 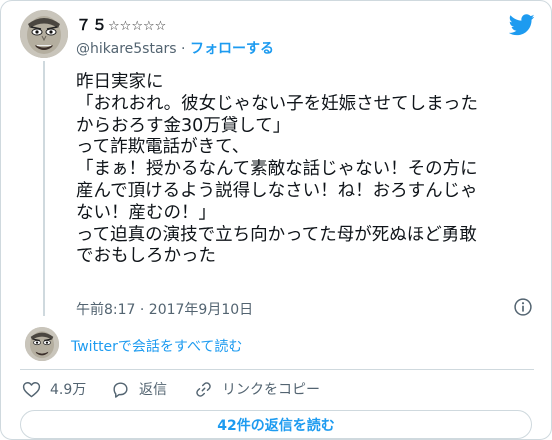 What do you see at coordinates (277, 103) in the screenshot?
I see `tweet-text-line: 「おれおれ。彼女じゃない子を妊娠させてしまった` at bounding box center [277, 103].